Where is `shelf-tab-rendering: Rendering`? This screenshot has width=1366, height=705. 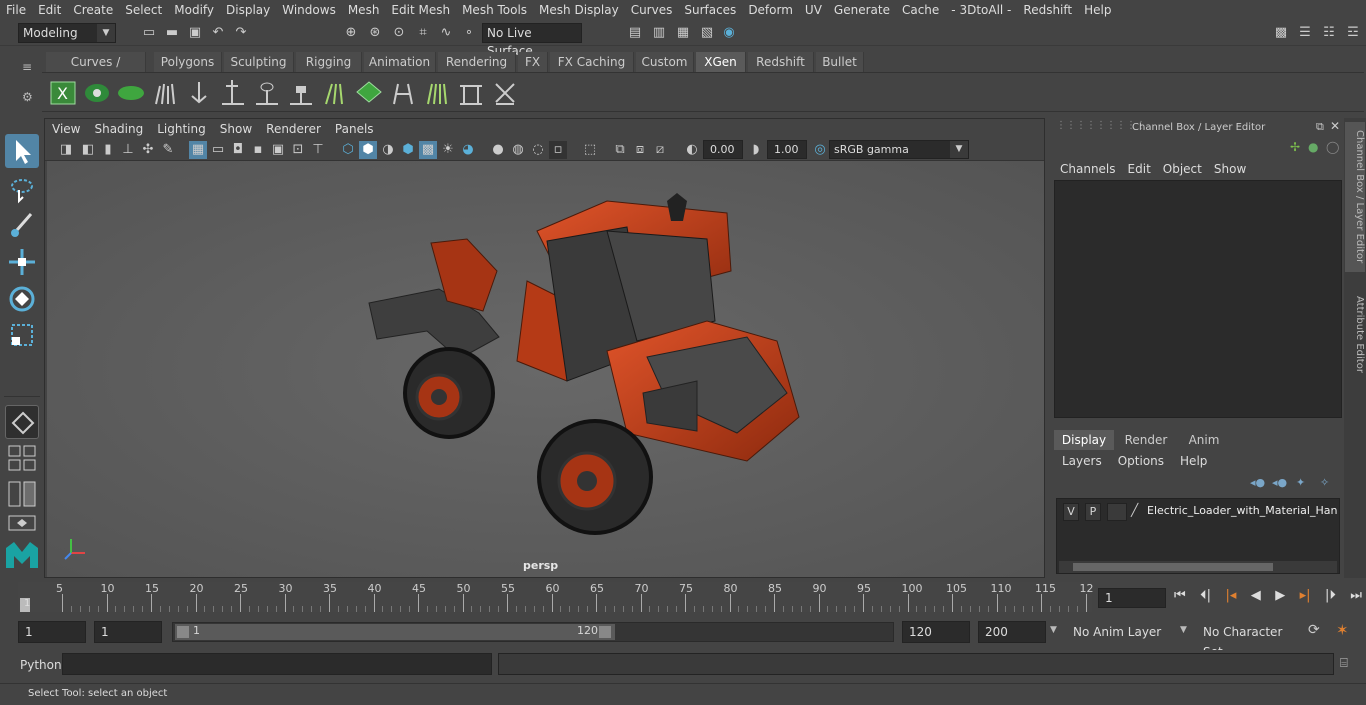 shelf-tab-rendering: Rendering is located at coordinates (477, 62).